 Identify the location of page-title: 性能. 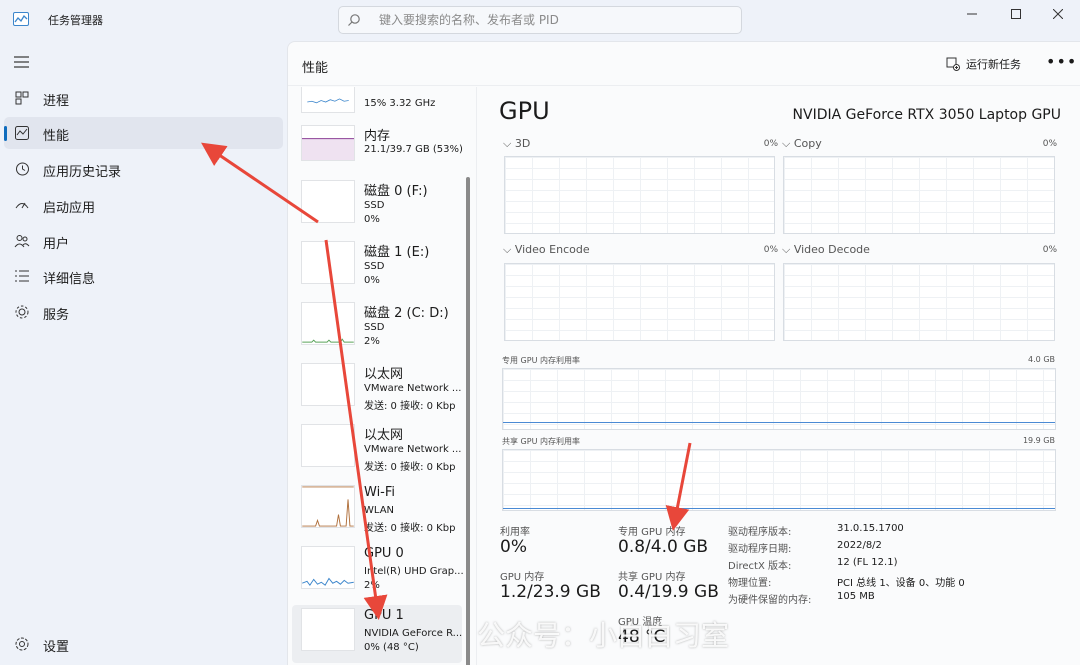
(315, 68).